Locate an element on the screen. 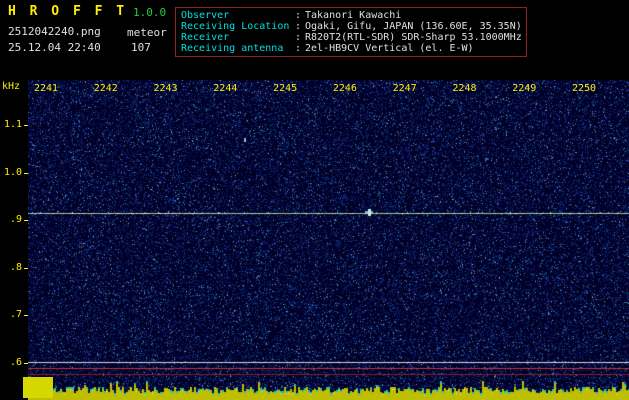  y-tick-label-1.0: 1.0 is located at coordinates (12, 172).